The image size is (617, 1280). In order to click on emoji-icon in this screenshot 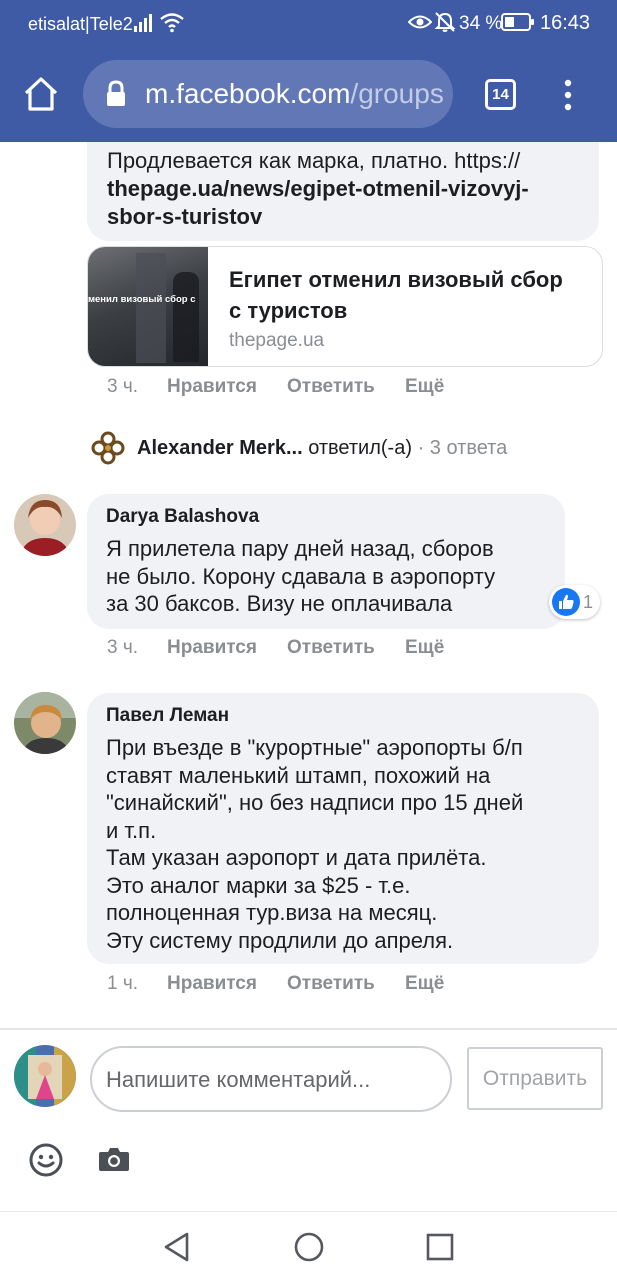, I will do `click(46, 1160)`.